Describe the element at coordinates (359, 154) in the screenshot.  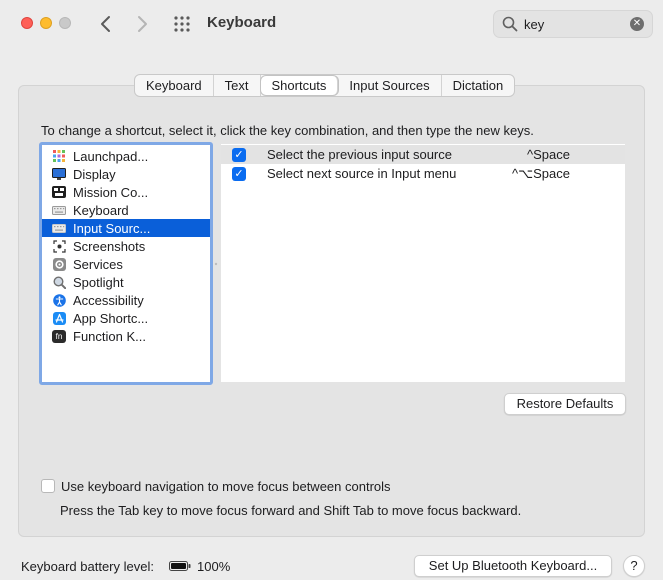
I see `shortcut-label: Select the previous input source` at that location.